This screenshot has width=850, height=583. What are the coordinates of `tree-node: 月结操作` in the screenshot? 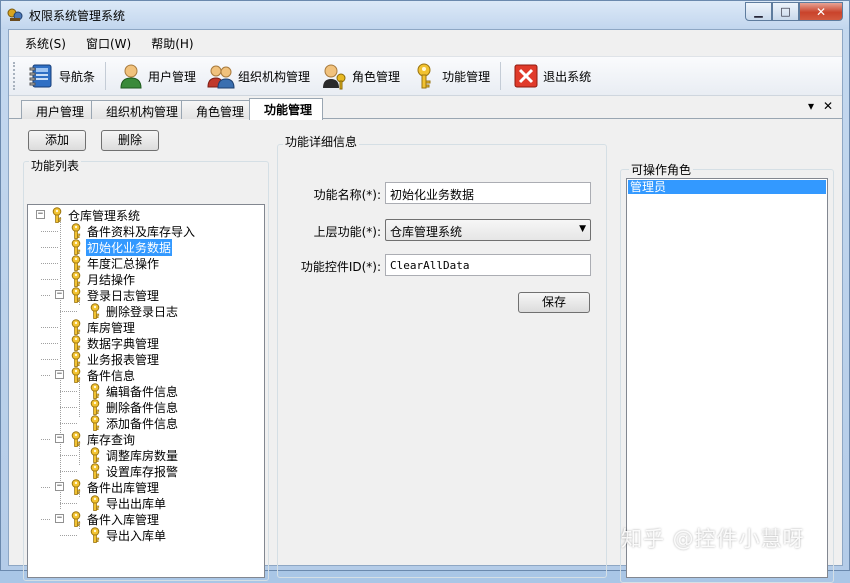 It's located at (102, 279).